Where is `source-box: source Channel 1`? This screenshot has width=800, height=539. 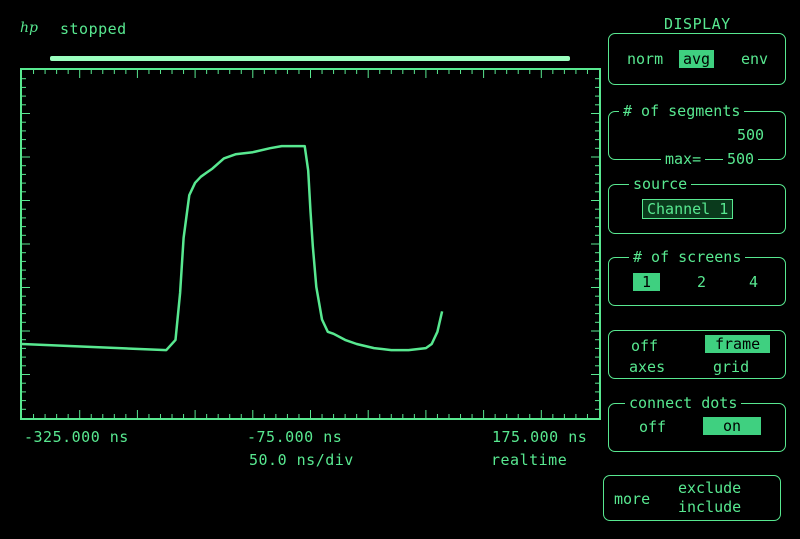
source-box: source Channel 1 is located at coordinates (697, 204).